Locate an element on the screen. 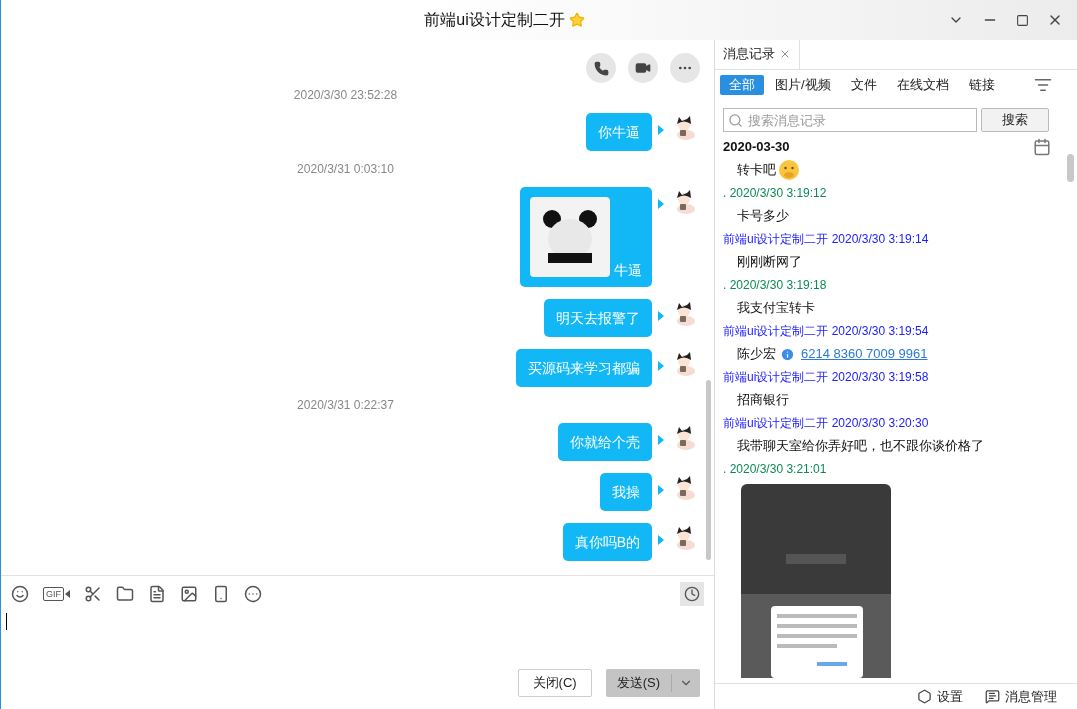 This screenshot has height=709, width=1077. settings-icon is located at coordinates (924, 696).